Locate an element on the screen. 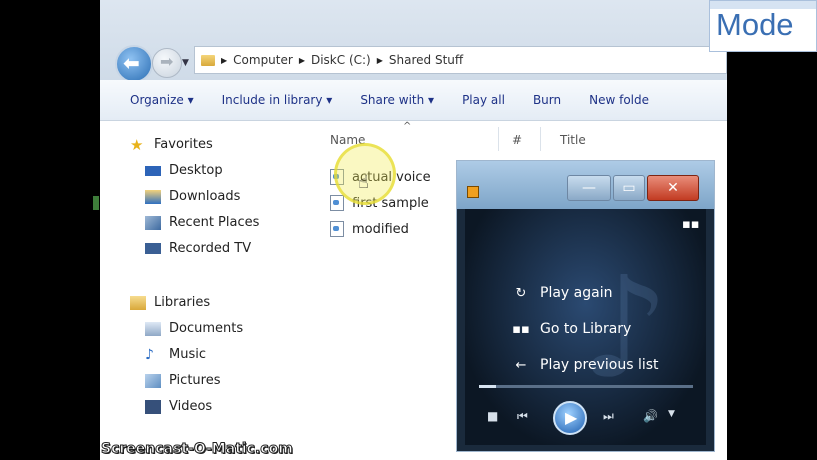  folder-icon is located at coordinates (208, 60).